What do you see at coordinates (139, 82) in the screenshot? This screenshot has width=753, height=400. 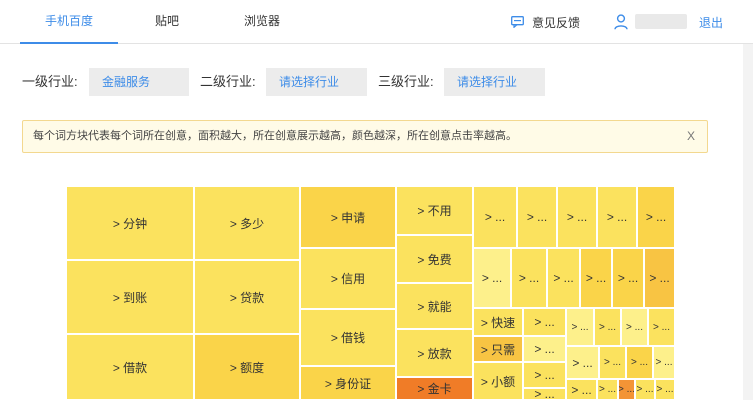 I see `level1-industry-select: 金融服务` at bounding box center [139, 82].